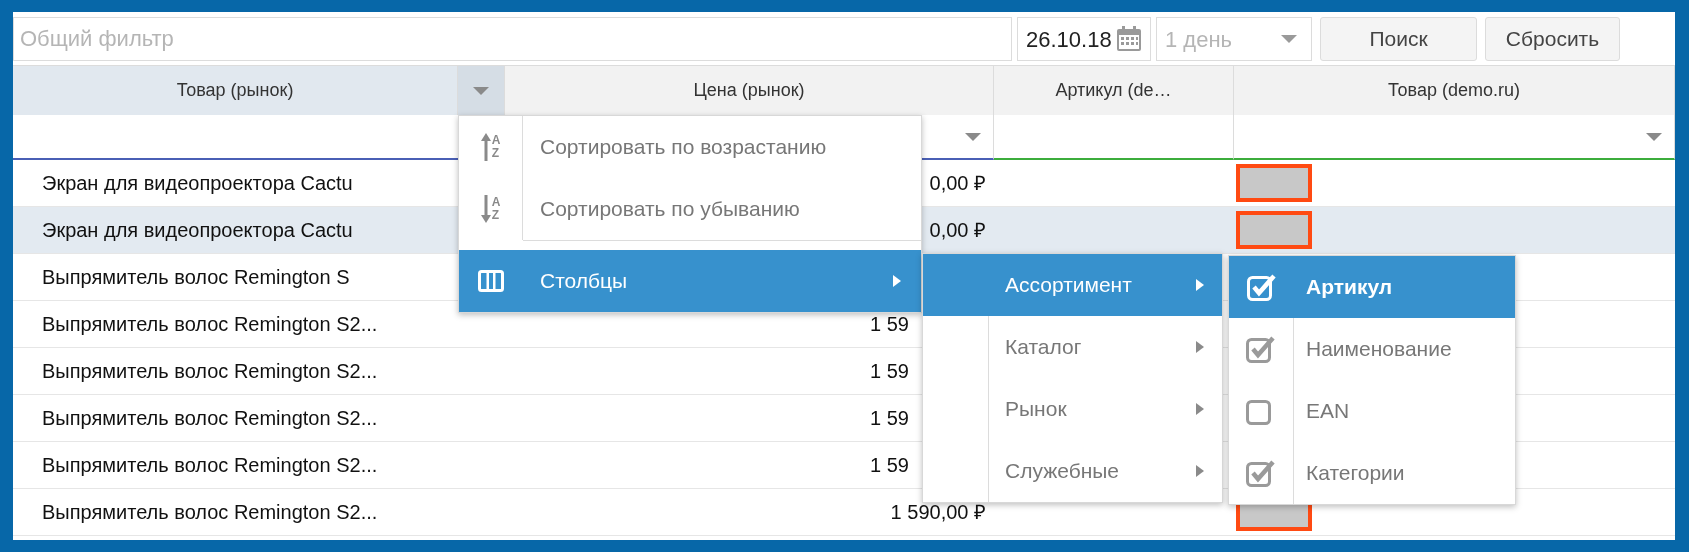 Image resolution: width=1689 pixels, height=552 pixels. Describe the element at coordinates (938, 512) in the screenshot. I see `table-cell-text: 1 590,00 ₽` at that location.